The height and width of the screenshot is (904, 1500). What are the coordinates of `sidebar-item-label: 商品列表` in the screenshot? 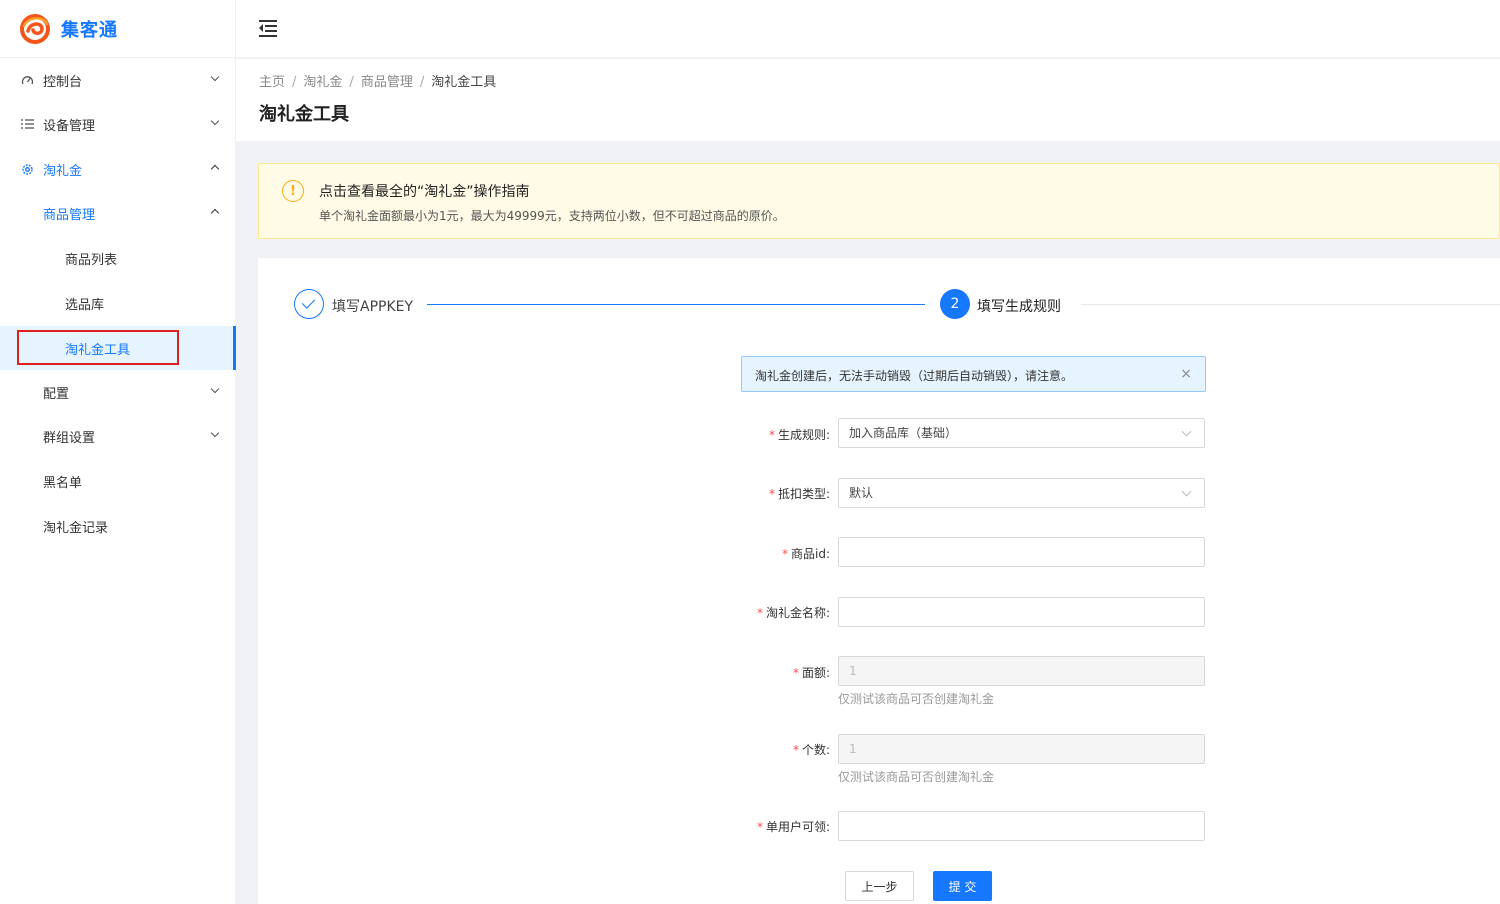 It's located at (91, 260).